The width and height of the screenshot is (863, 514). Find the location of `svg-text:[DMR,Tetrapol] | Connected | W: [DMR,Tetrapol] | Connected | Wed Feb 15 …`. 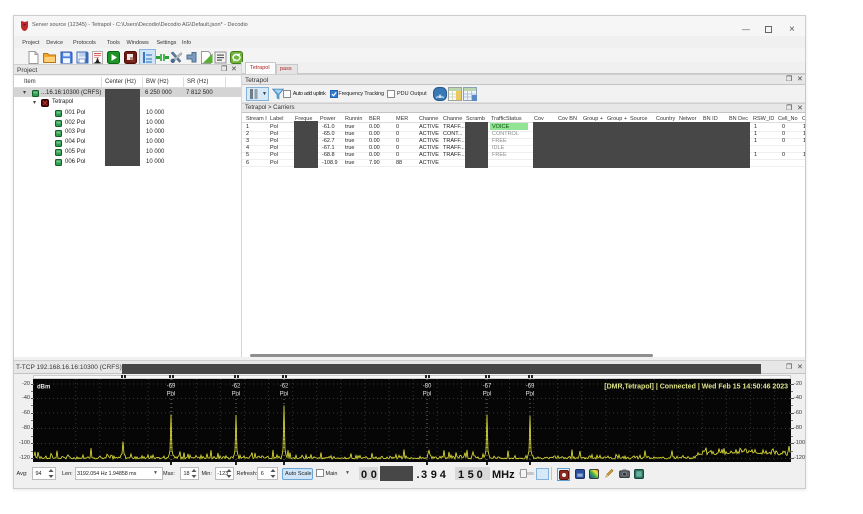

svg-text:[DMR,Tetrapol] | Connected | W: [DMR,Tetrapol] | Connected | Wed Feb 15 … is located at coordinates (696, 386).